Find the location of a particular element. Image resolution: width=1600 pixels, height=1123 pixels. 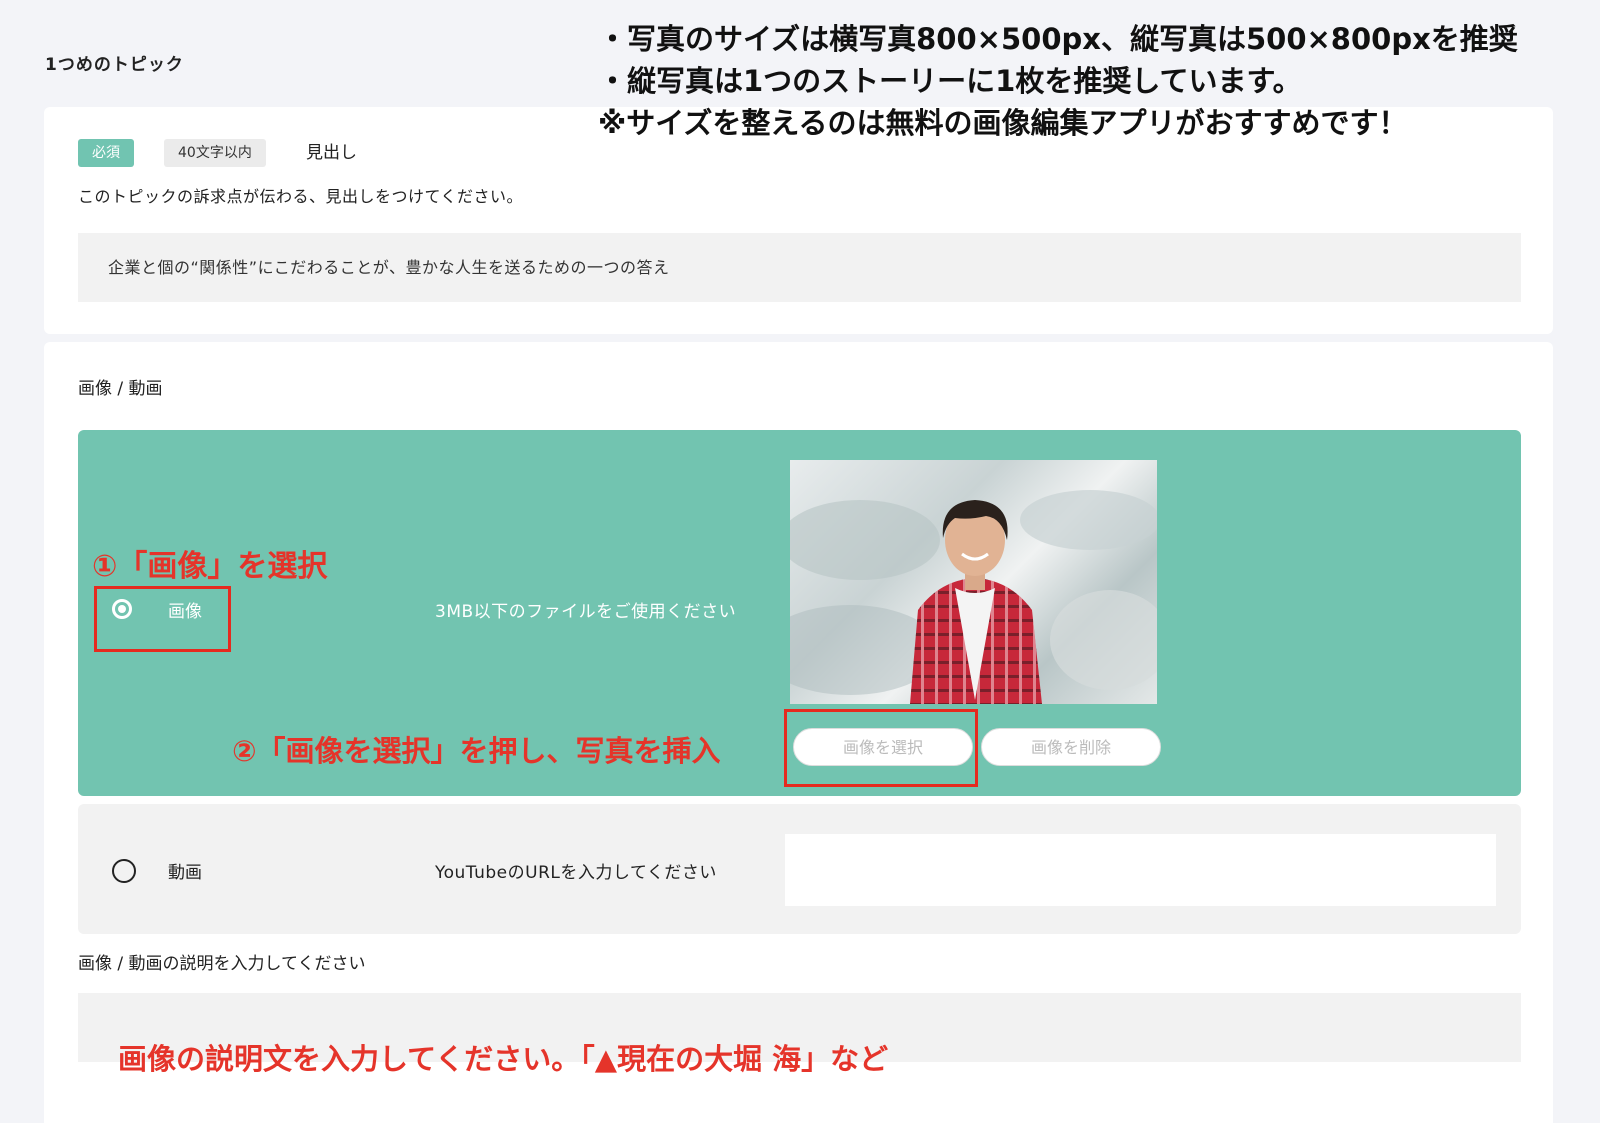

portrait-photo is located at coordinates (973, 597).